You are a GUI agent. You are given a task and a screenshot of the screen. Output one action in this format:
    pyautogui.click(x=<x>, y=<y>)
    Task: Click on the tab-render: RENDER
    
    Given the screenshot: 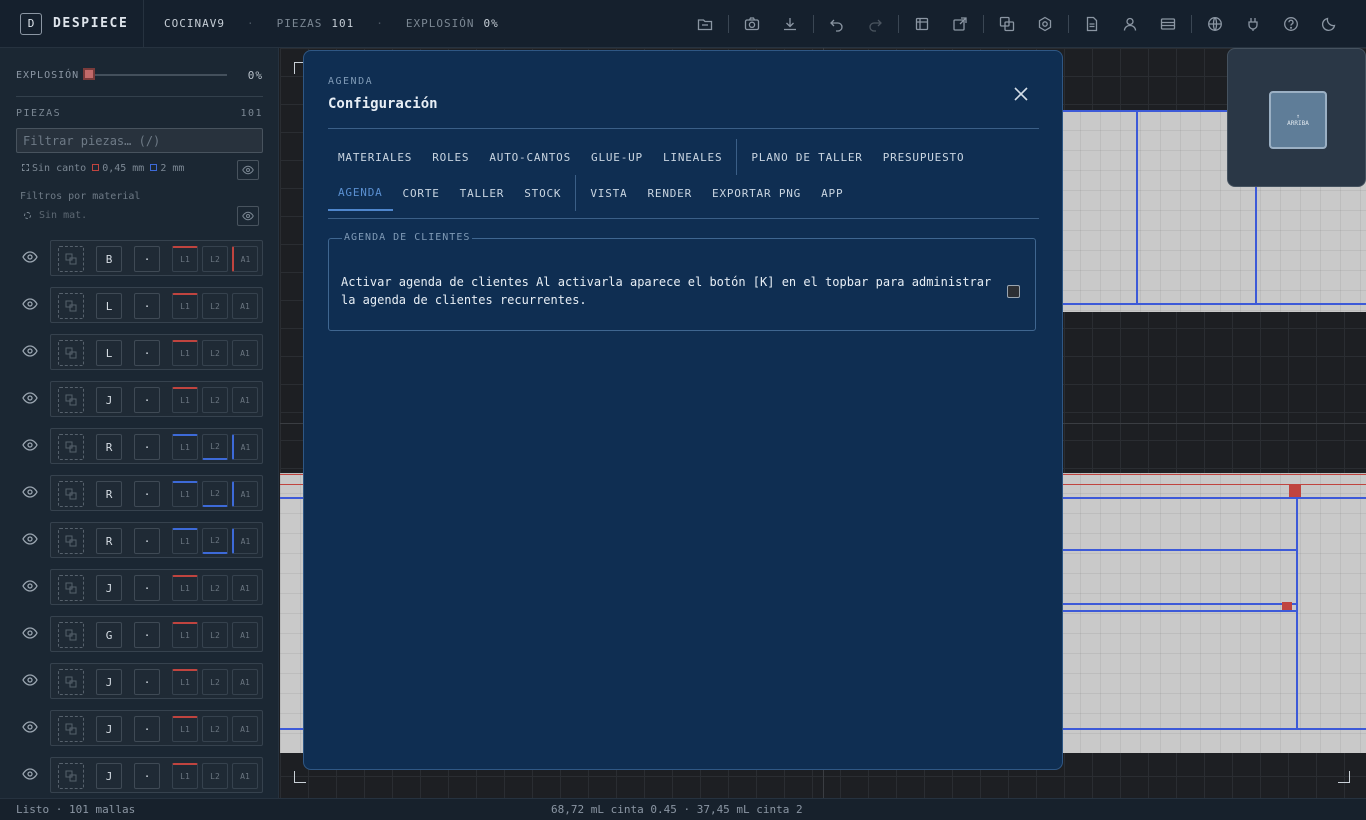 What is the action you would take?
    pyautogui.click(x=669, y=193)
    